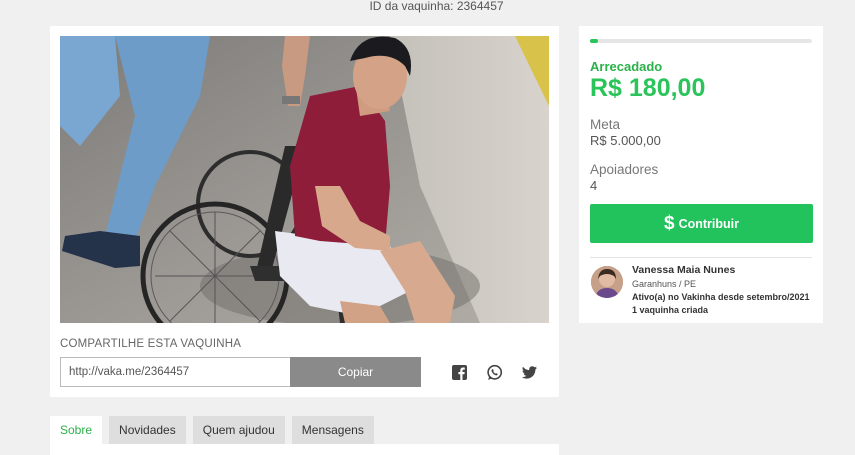 The width and height of the screenshot is (855, 455). I want to click on contribute-label: Contribuir, so click(708, 223).